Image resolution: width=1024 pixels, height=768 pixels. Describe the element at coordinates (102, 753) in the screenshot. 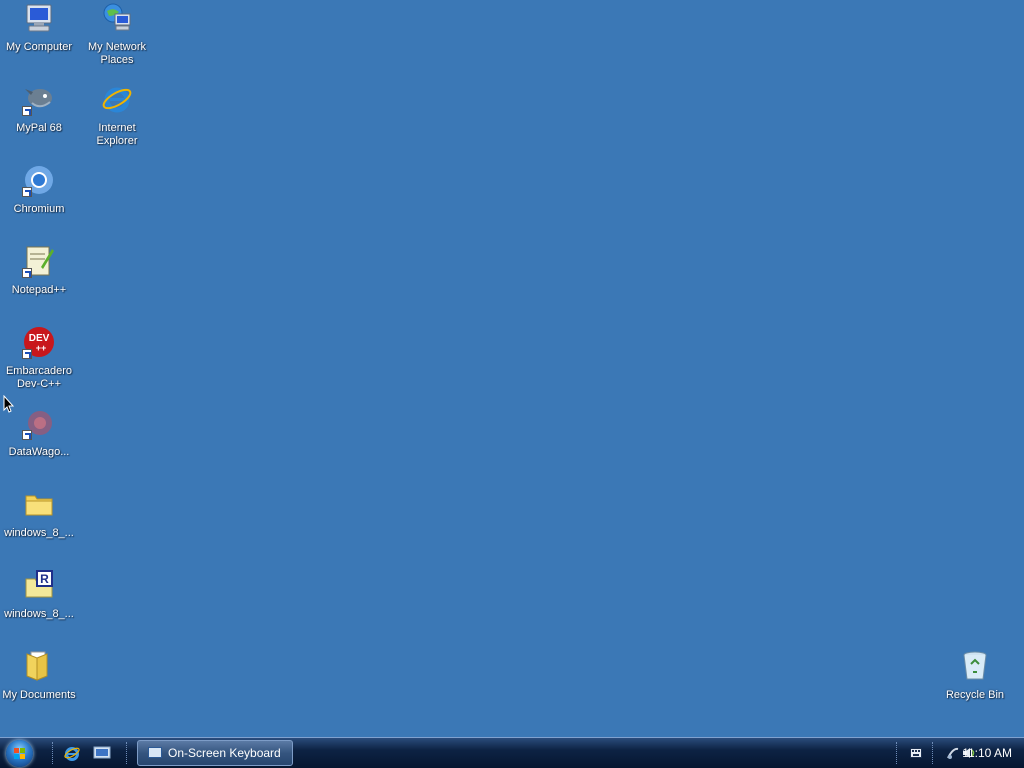

I see `show-desktop-icon` at that location.